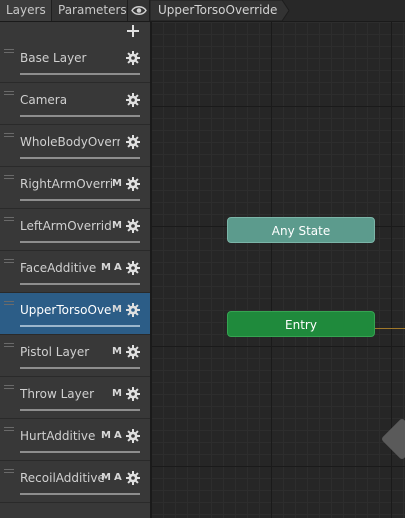  Describe the element at coordinates (133, 31) in the screenshot. I see `plus-icon` at that location.